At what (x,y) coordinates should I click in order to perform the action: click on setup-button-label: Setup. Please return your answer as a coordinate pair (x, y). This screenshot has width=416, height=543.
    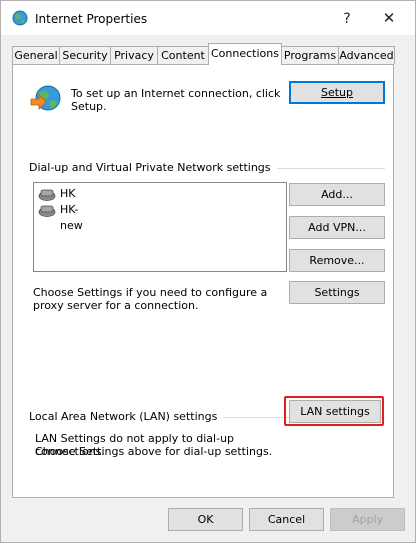
    Looking at the image, I should click on (337, 92).